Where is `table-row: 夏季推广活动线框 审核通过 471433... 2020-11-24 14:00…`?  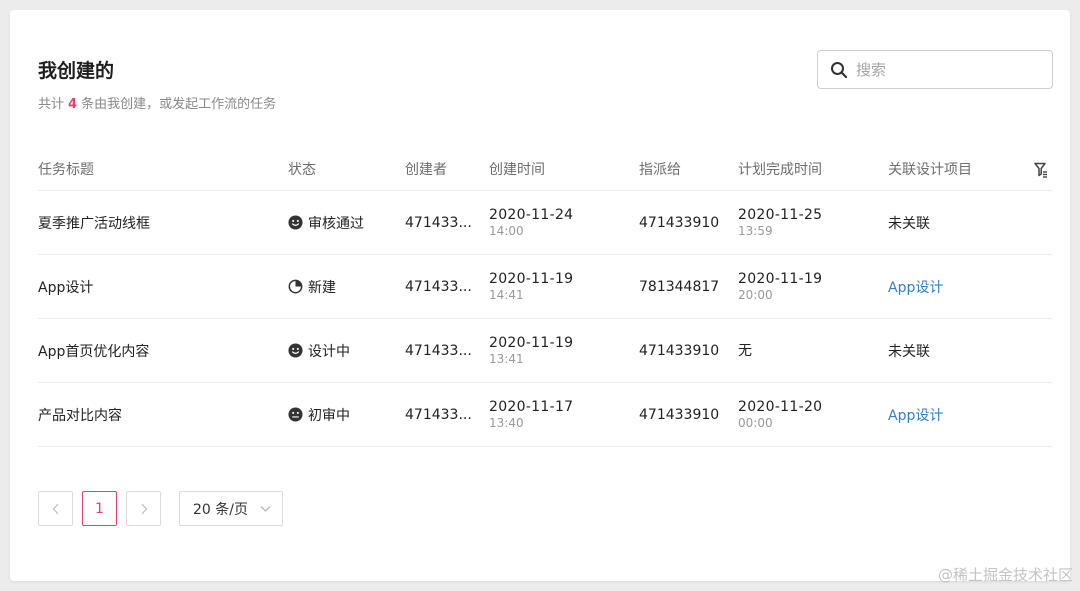 table-row: 夏季推广活动线框 审核通过 471433... 2020-11-24 14:00… is located at coordinates (545, 223).